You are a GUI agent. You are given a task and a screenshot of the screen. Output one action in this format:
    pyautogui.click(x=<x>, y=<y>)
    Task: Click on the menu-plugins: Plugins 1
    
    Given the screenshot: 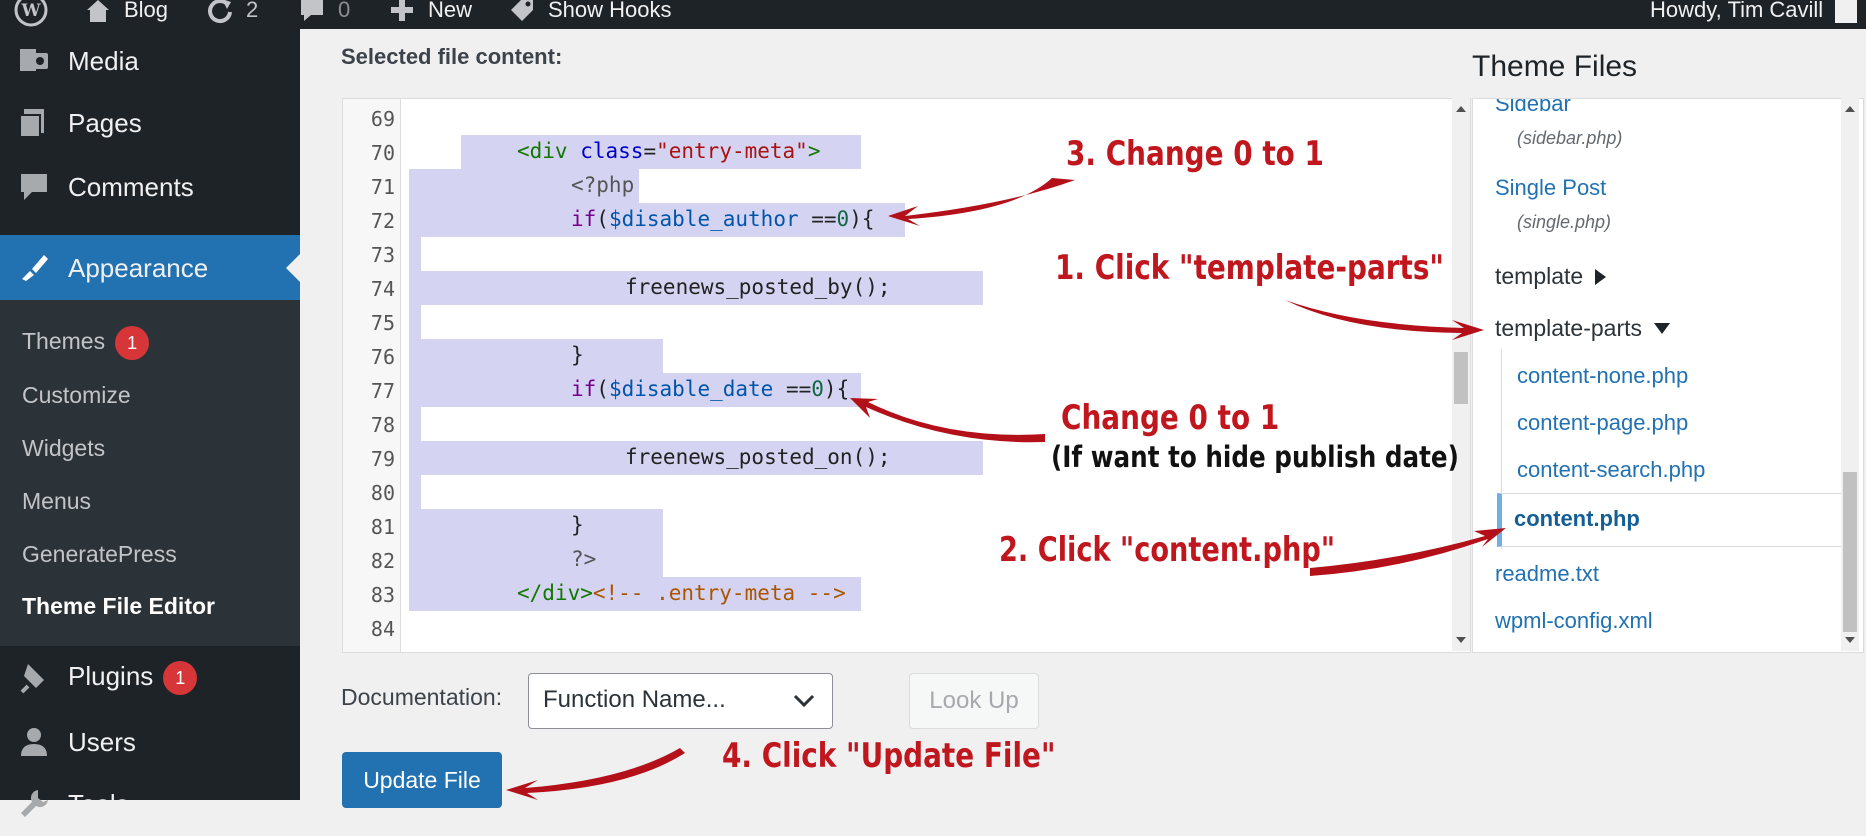 What is the action you would take?
    pyautogui.click(x=150, y=678)
    